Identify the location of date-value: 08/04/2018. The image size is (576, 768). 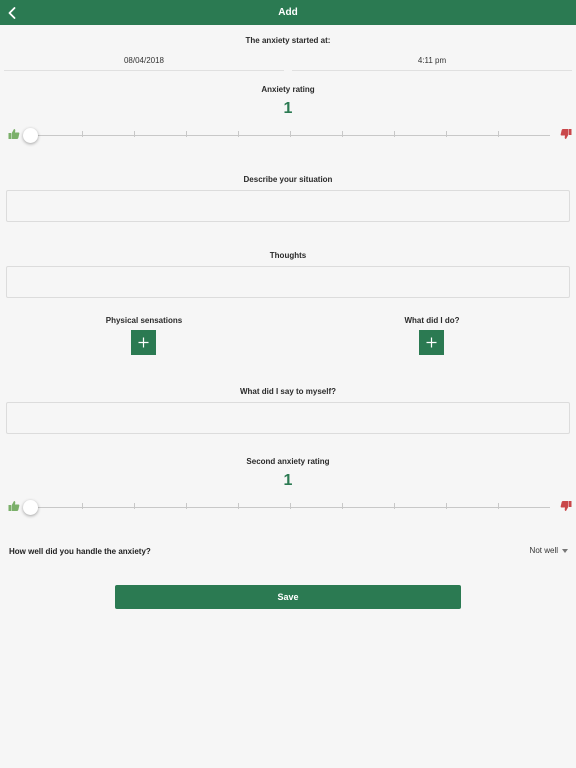
(144, 60).